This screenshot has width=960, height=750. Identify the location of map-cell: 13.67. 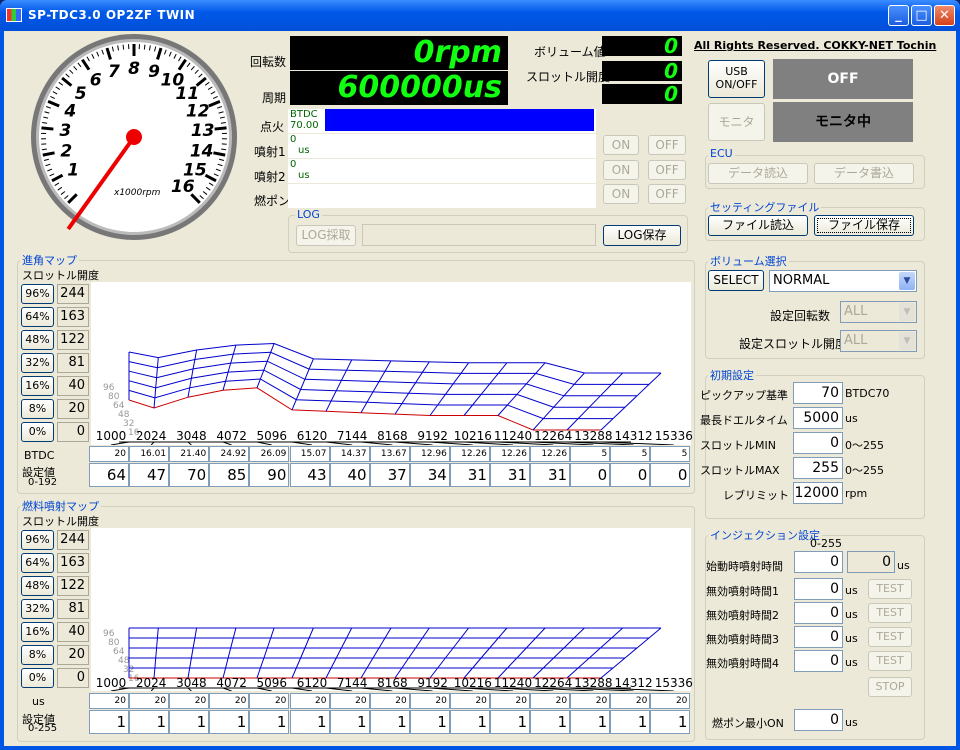
(389, 454).